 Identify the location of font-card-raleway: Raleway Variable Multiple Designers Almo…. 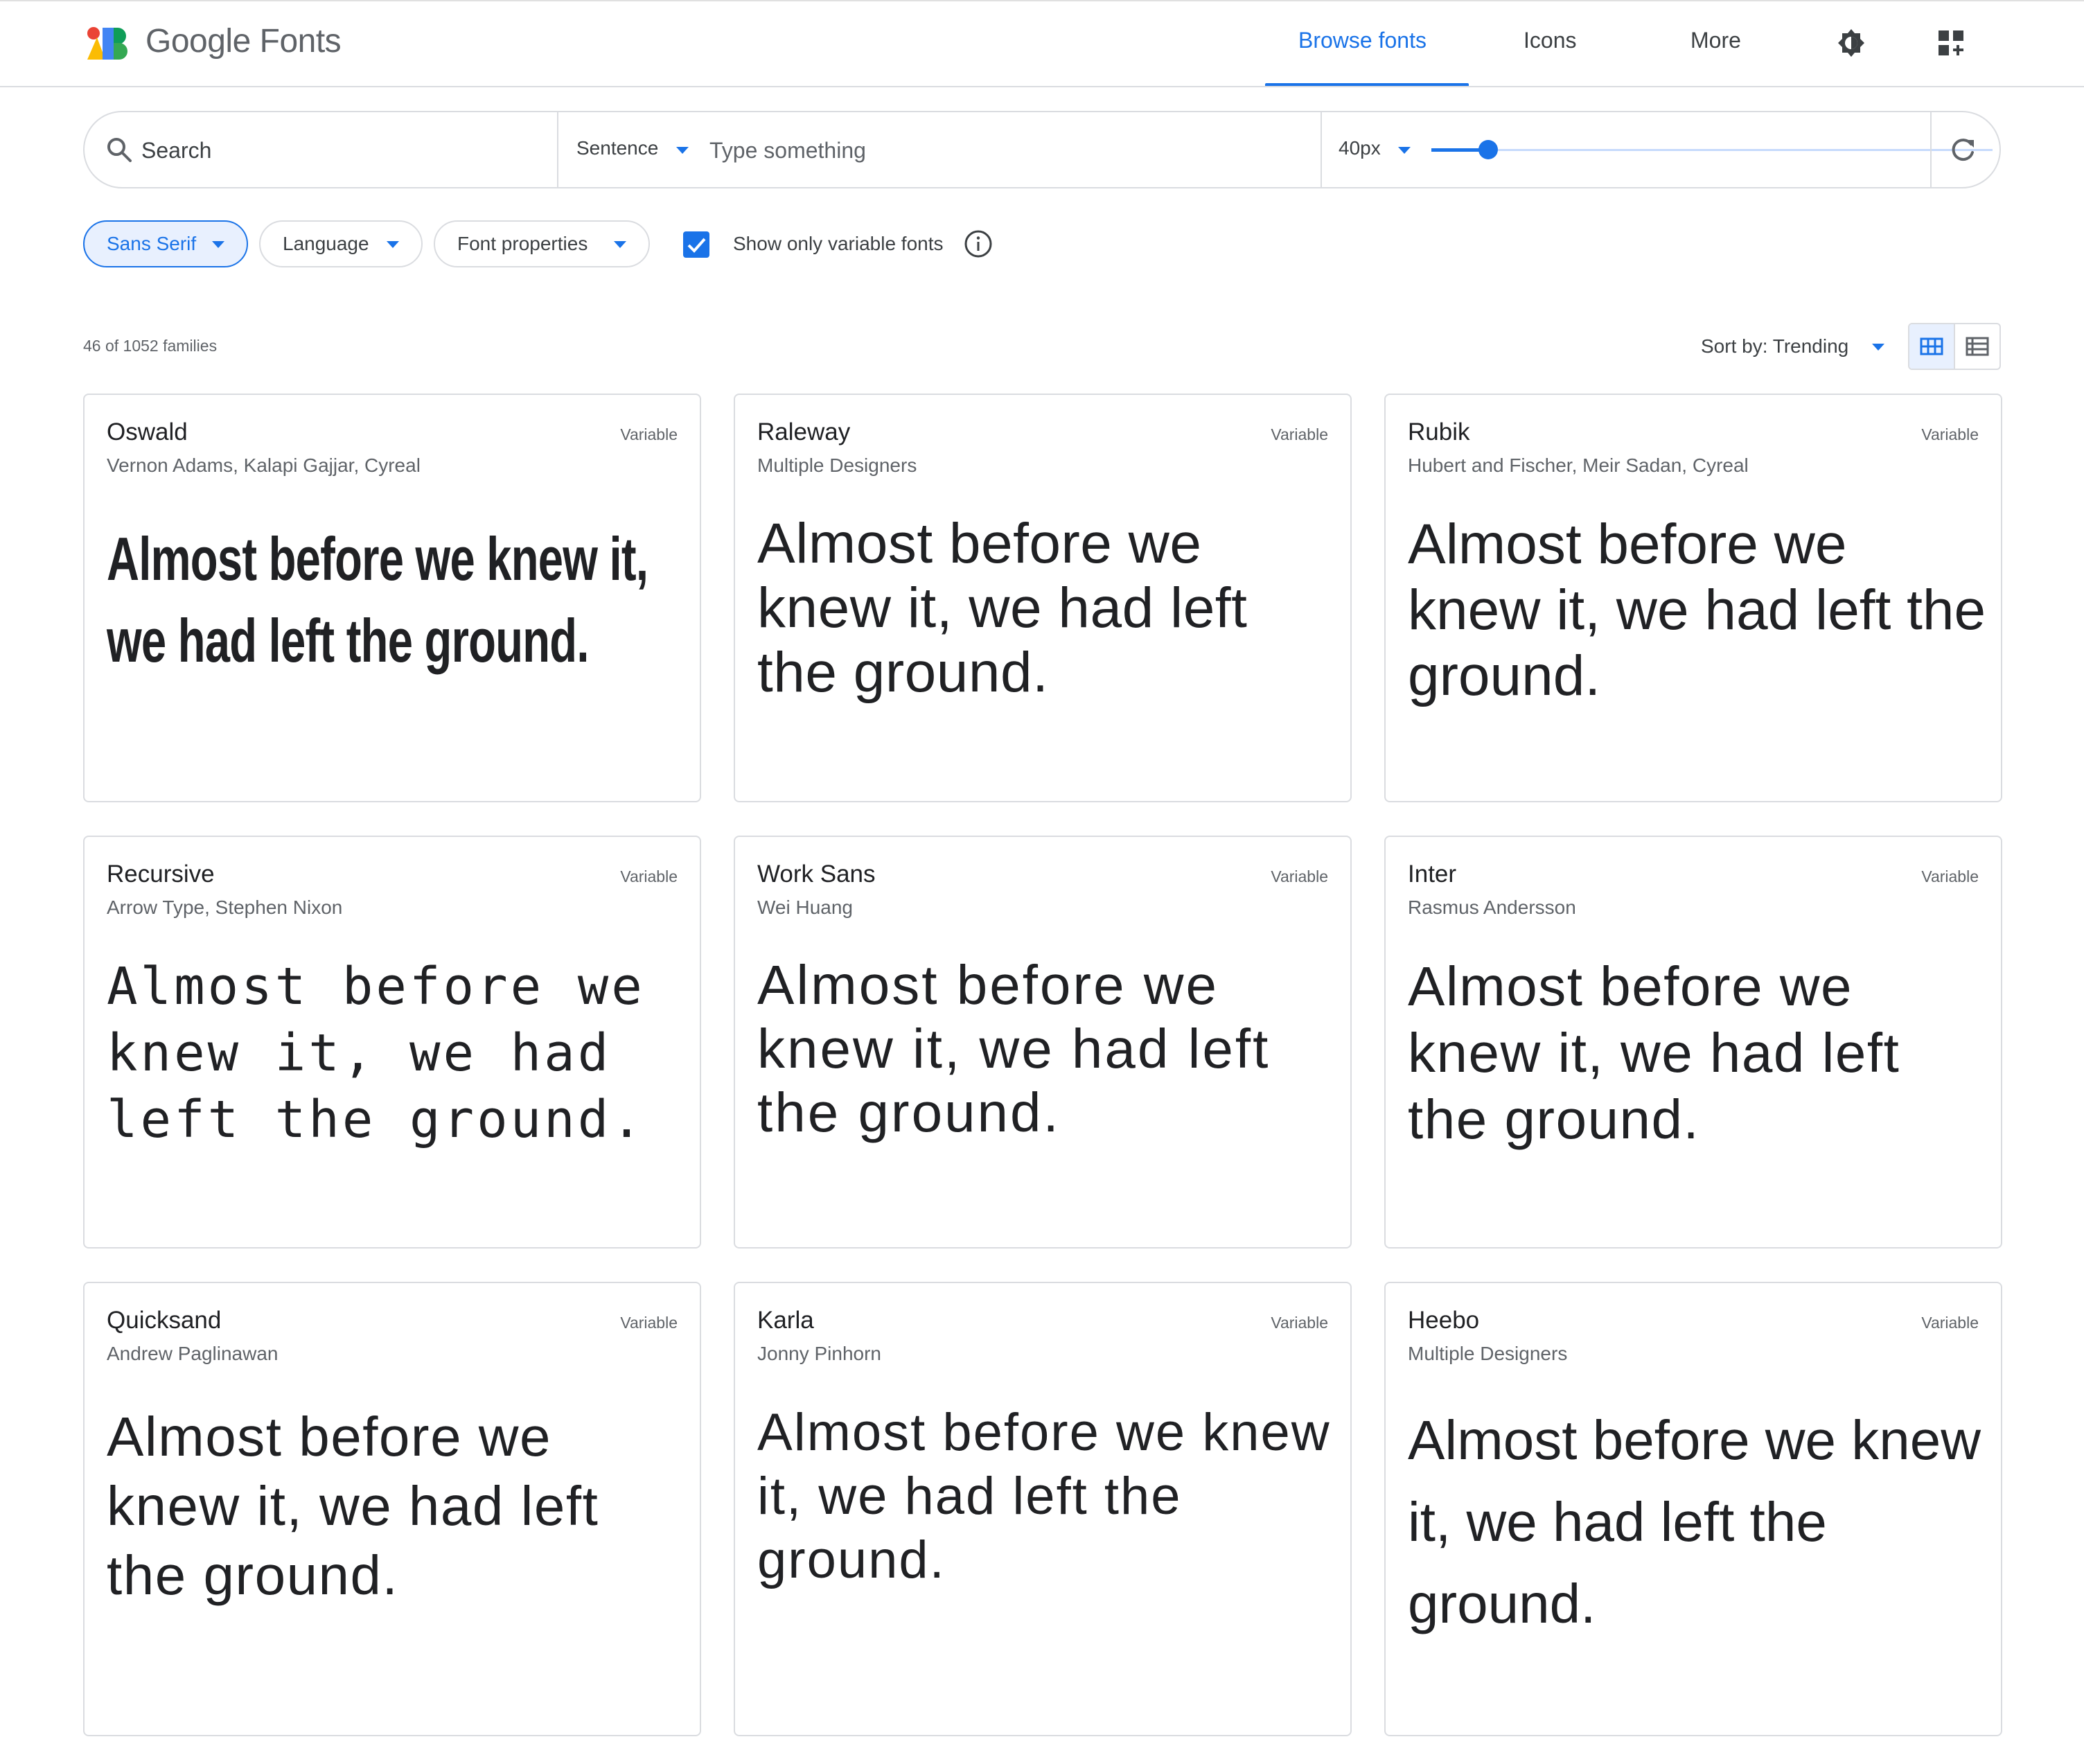
(1043, 598).